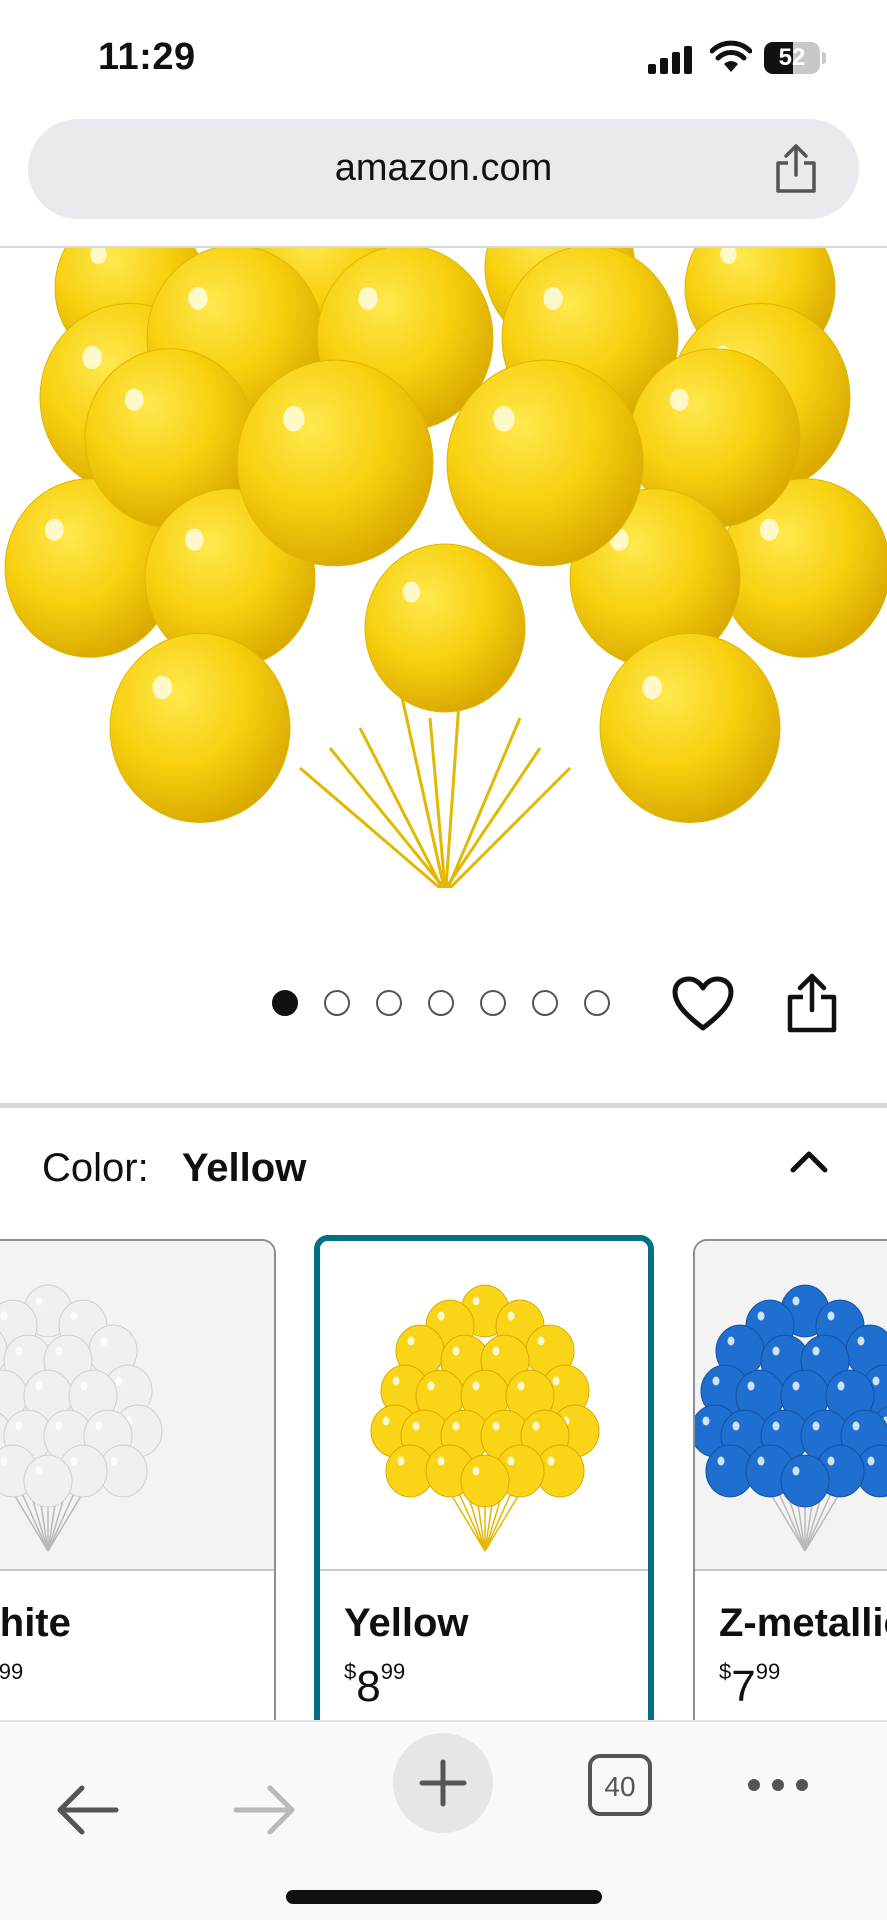  I want to click on chevron-up-icon, so click(809, 1161).